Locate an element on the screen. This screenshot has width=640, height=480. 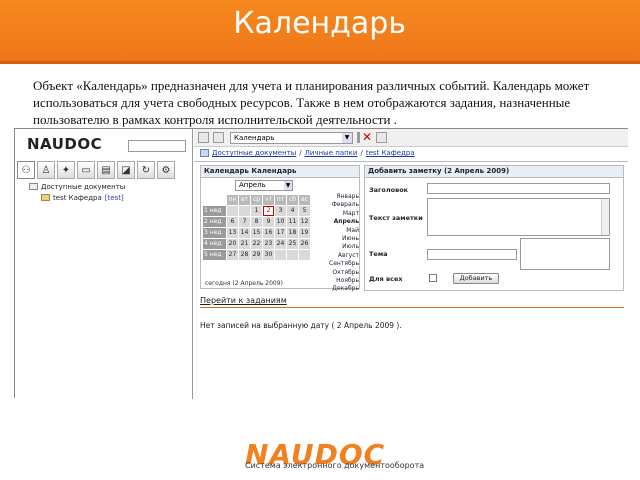
calendar-day: 13 is located at coordinates (232, 233).